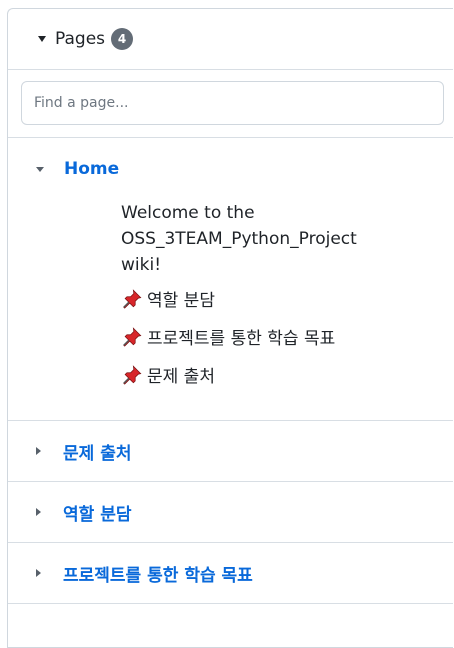 The image size is (454, 648). Describe the element at coordinates (97, 451) in the screenshot. I see `page-link-sources: 문제 출처` at that location.